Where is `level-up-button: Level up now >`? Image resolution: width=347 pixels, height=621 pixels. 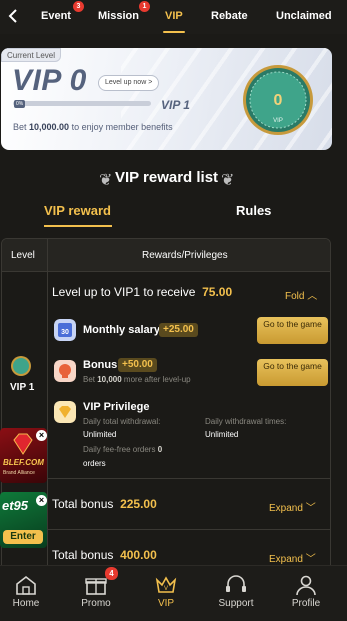
level-up-button: Level up now > is located at coordinates (129, 83).